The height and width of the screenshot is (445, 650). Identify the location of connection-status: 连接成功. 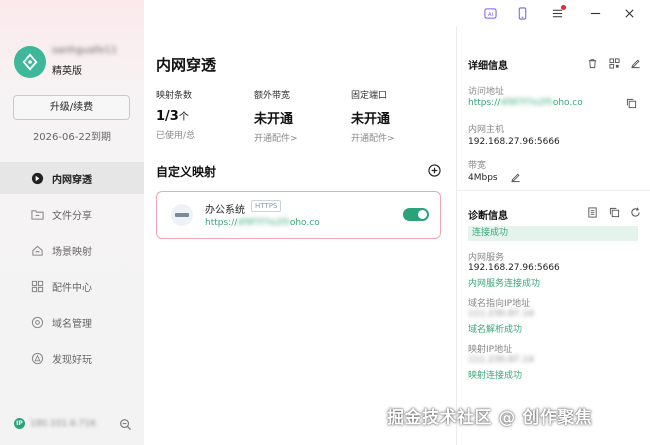
(553, 233).